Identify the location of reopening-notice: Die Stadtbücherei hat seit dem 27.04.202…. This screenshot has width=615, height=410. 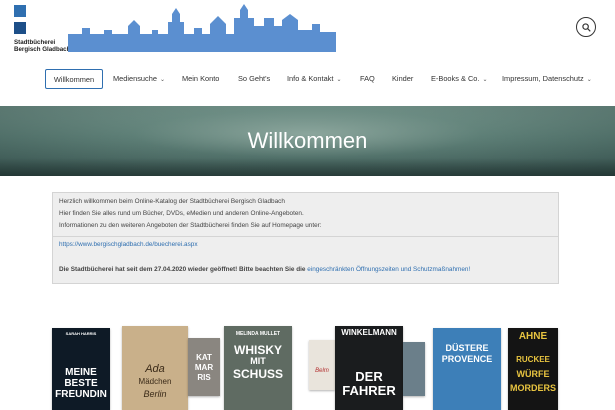
(264, 269).